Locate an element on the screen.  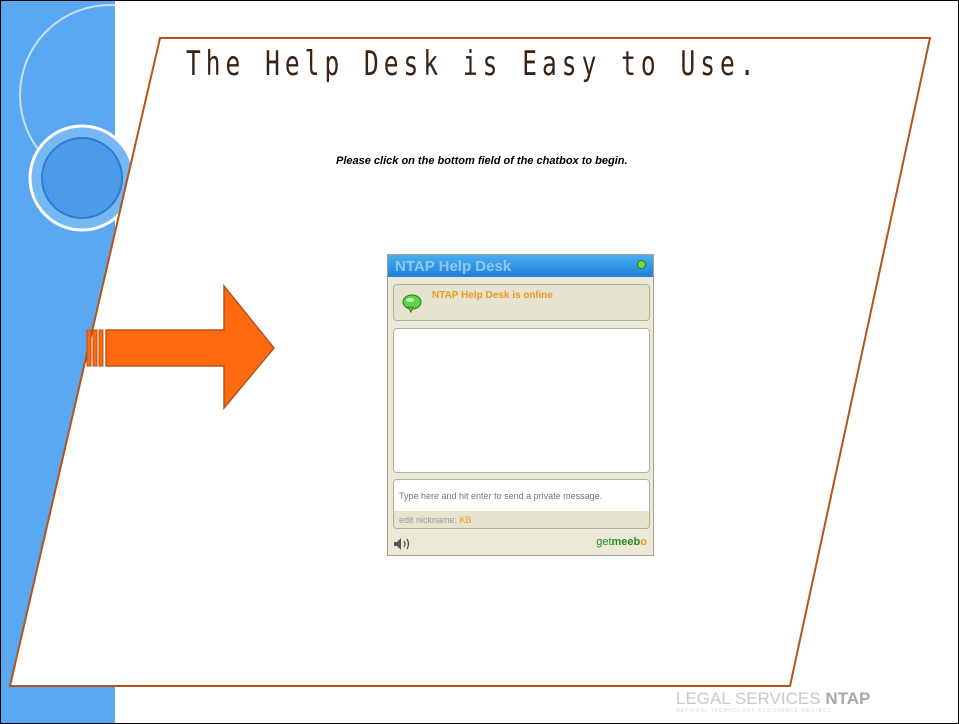
nickname-label: edit nickname: is located at coordinates (428, 520).